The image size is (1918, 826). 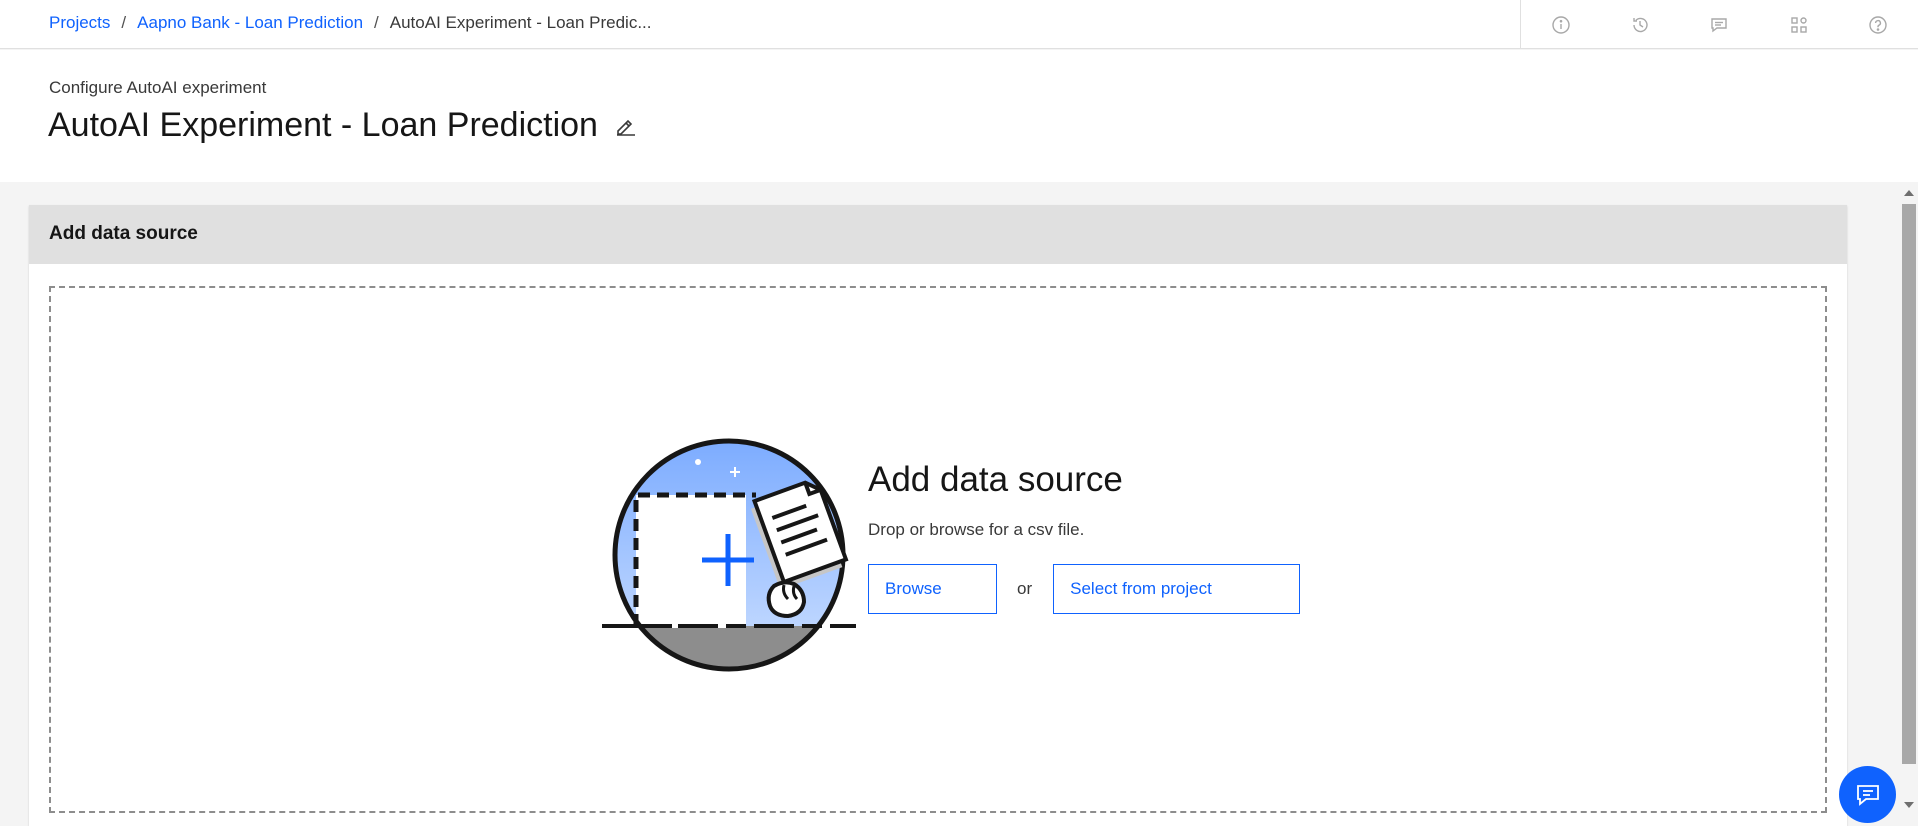 I want to click on breadcrumb-link-projects: Projects, so click(x=79, y=23).